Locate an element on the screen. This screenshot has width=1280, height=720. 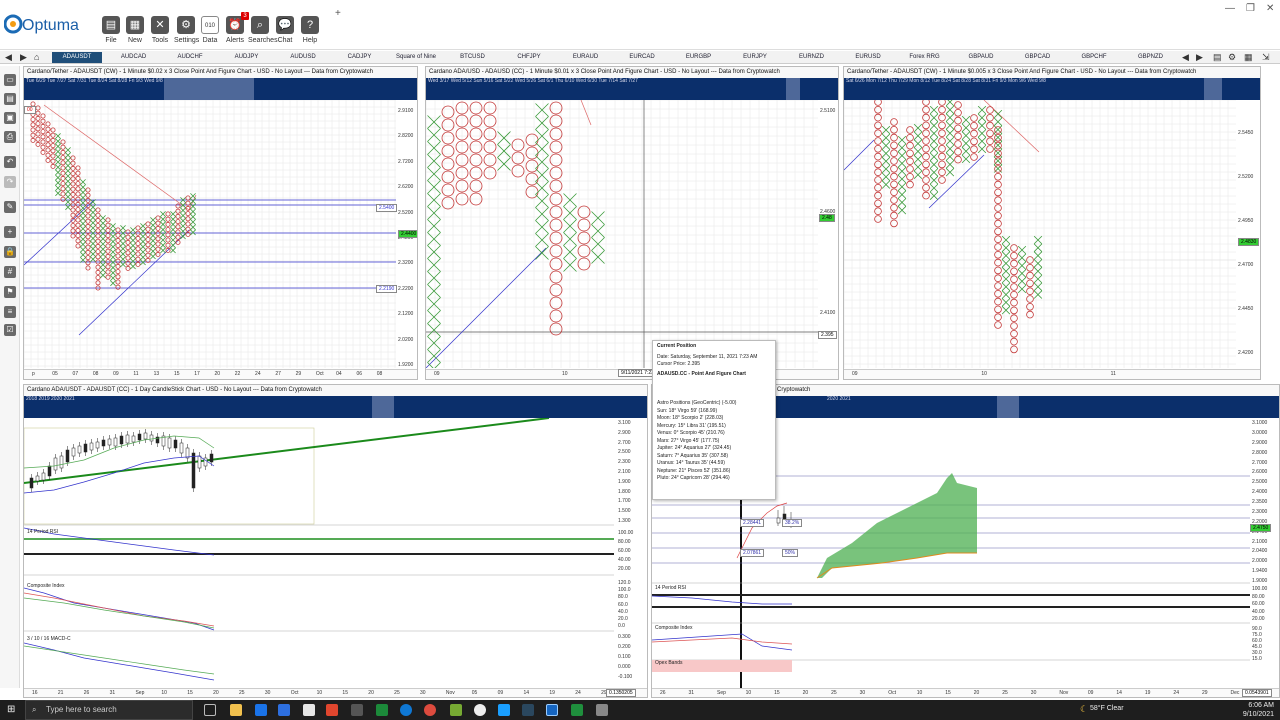
mail-icon is located at coordinates (284, 710).